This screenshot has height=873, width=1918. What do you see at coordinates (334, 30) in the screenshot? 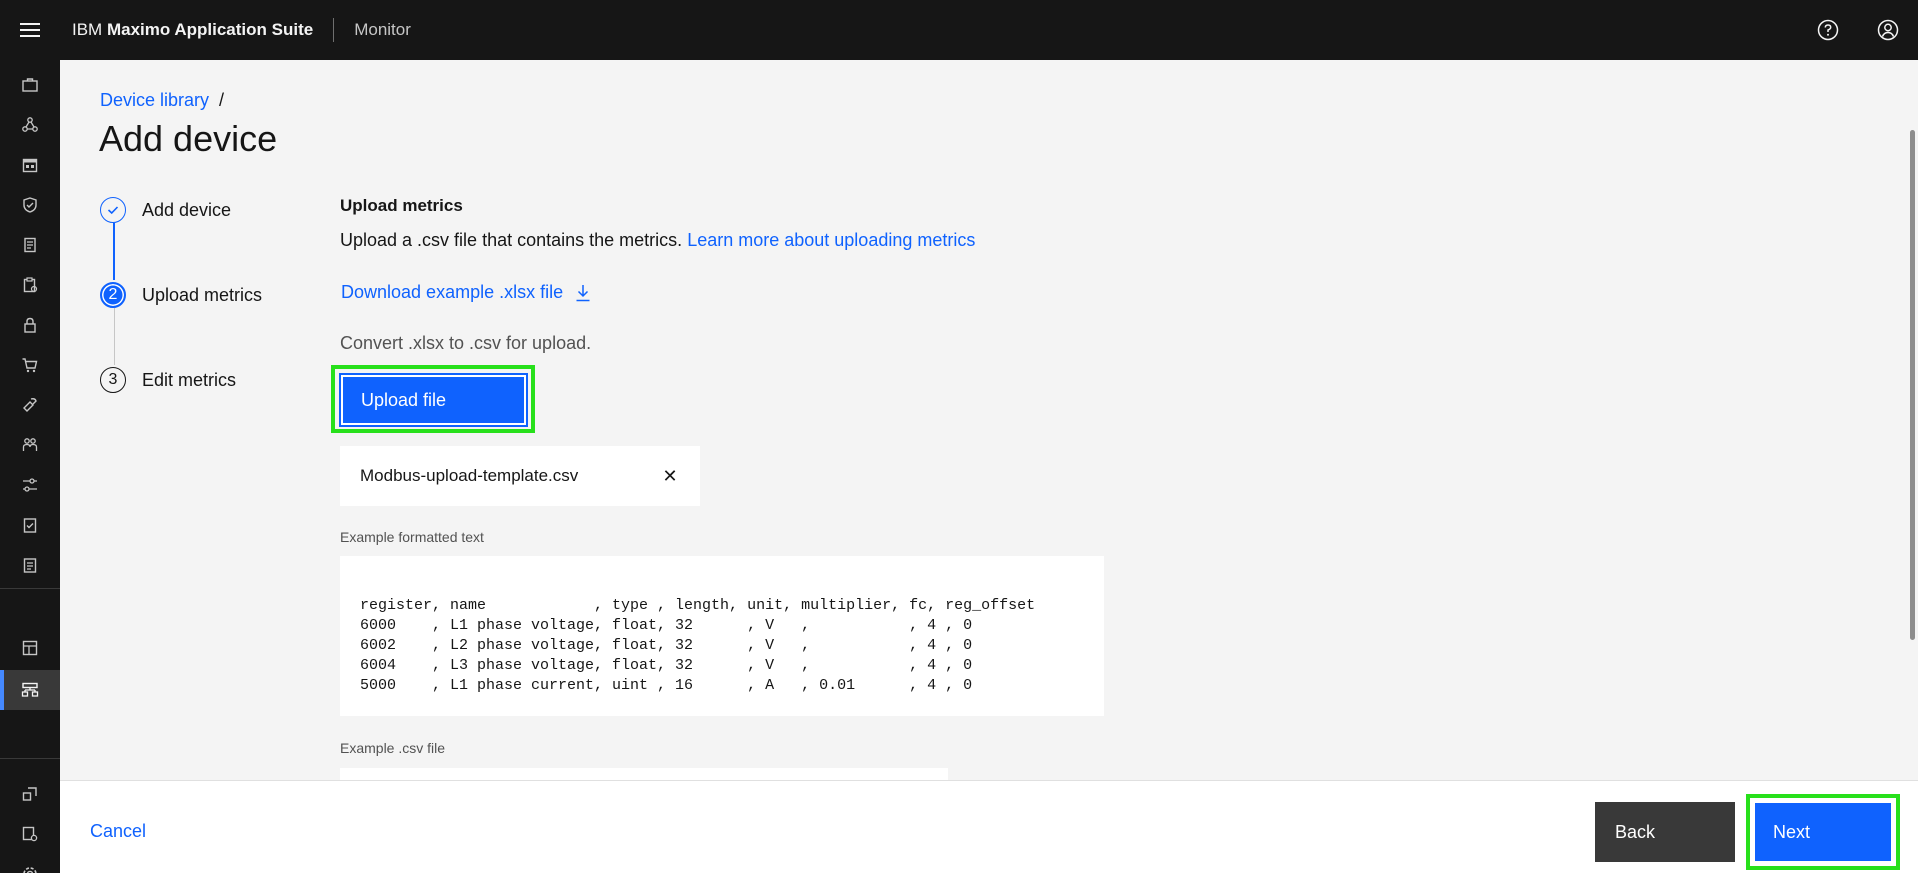
I see `header-divider` at bounding box center [334, 30].